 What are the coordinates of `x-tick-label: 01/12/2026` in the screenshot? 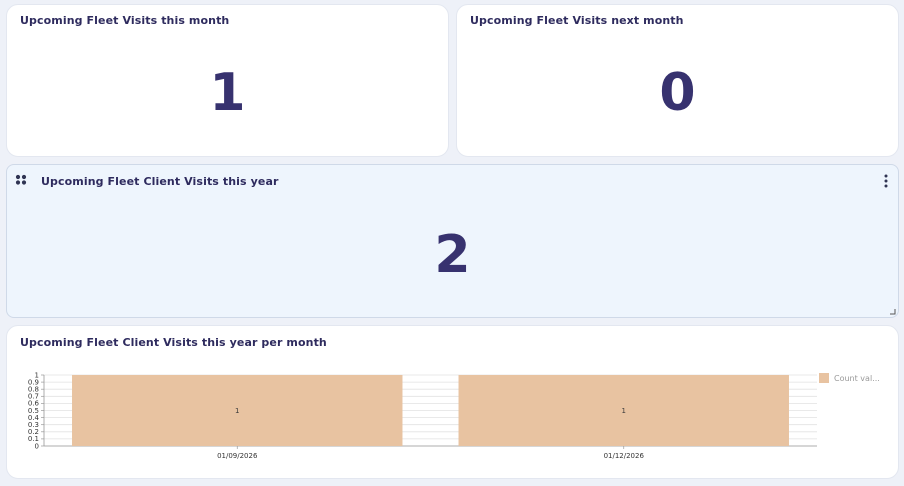 It's located at (624, 456).